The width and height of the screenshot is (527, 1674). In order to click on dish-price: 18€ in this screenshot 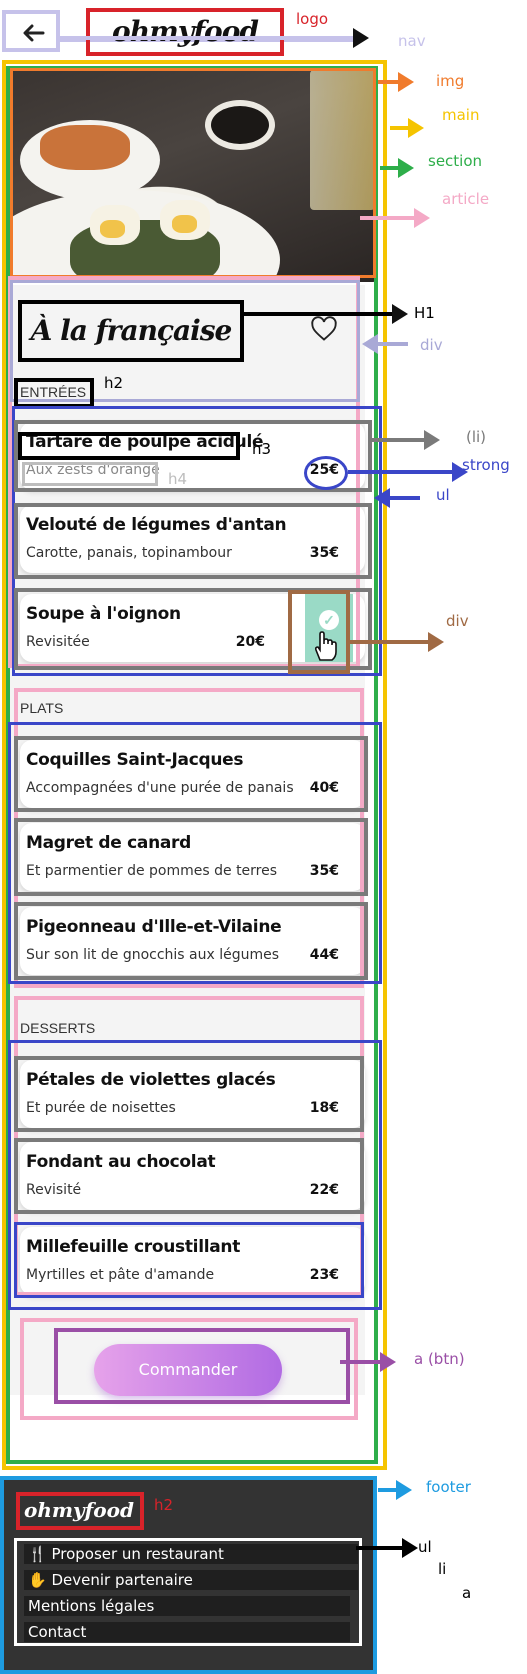, I will do `click(324, 1108)`.